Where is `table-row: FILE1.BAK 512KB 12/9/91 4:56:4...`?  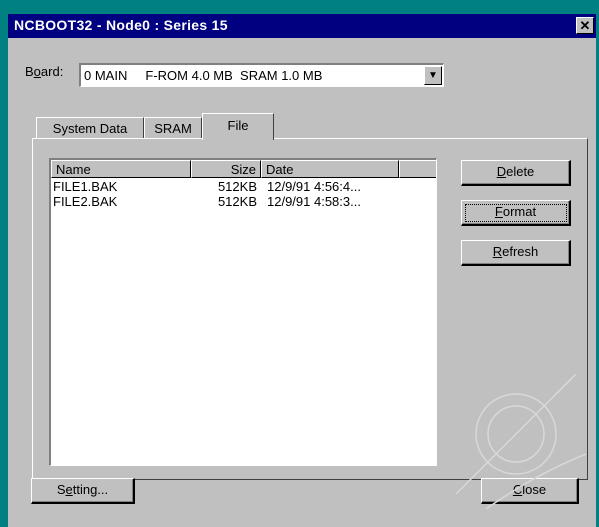
table-row: FILE1.BAK 512KB 12/9/91 4:56:4... is located at coordinates (243, 186).